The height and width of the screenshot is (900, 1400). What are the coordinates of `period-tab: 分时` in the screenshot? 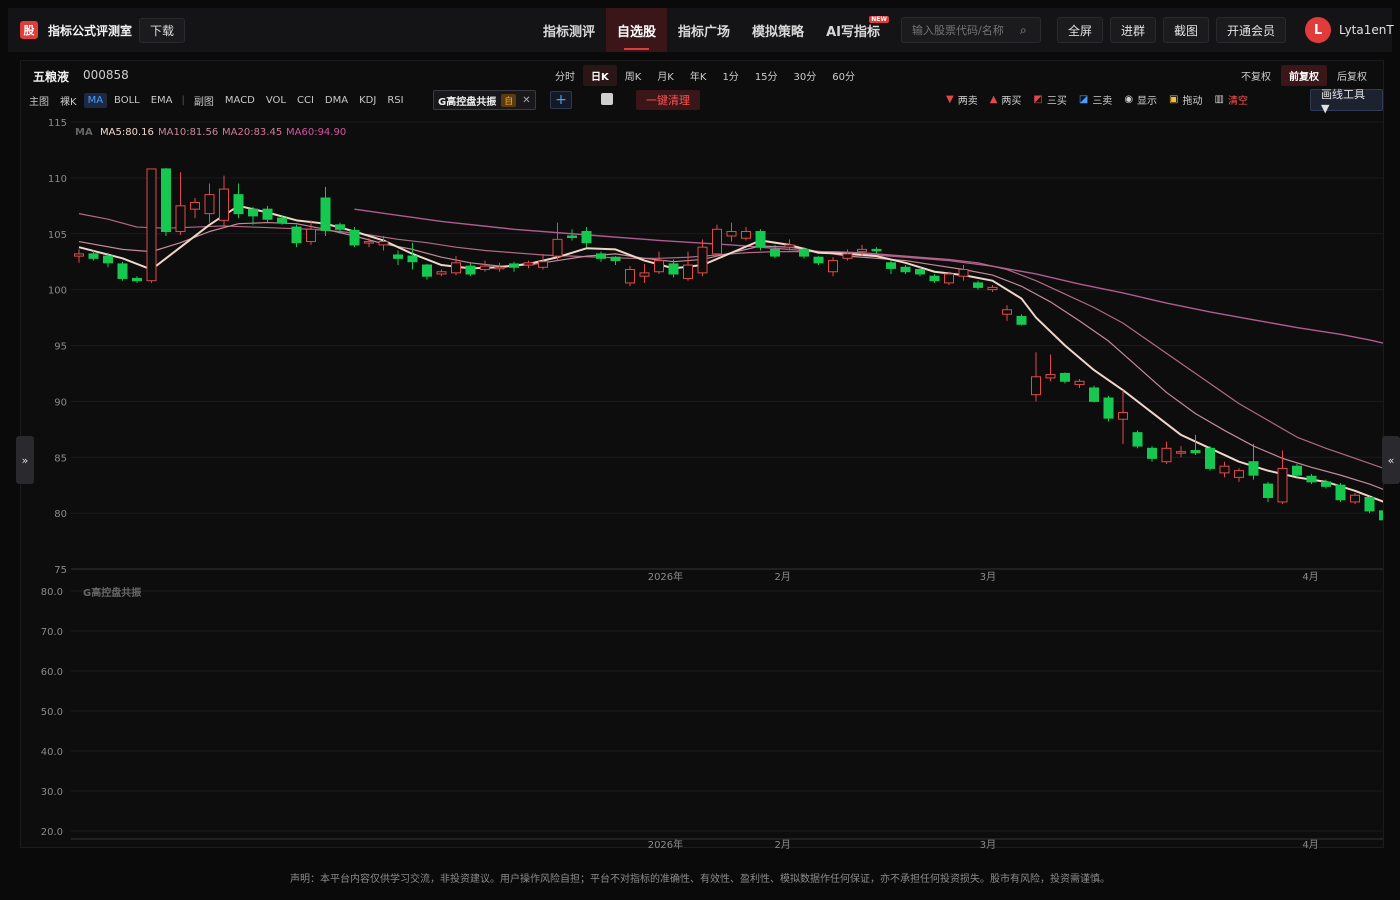 It's located at (565, 75).